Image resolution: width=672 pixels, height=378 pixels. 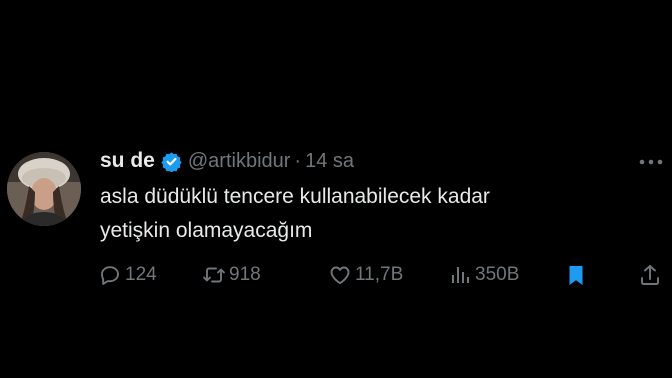 I want to click on share-button, so click(x=650, y=275).